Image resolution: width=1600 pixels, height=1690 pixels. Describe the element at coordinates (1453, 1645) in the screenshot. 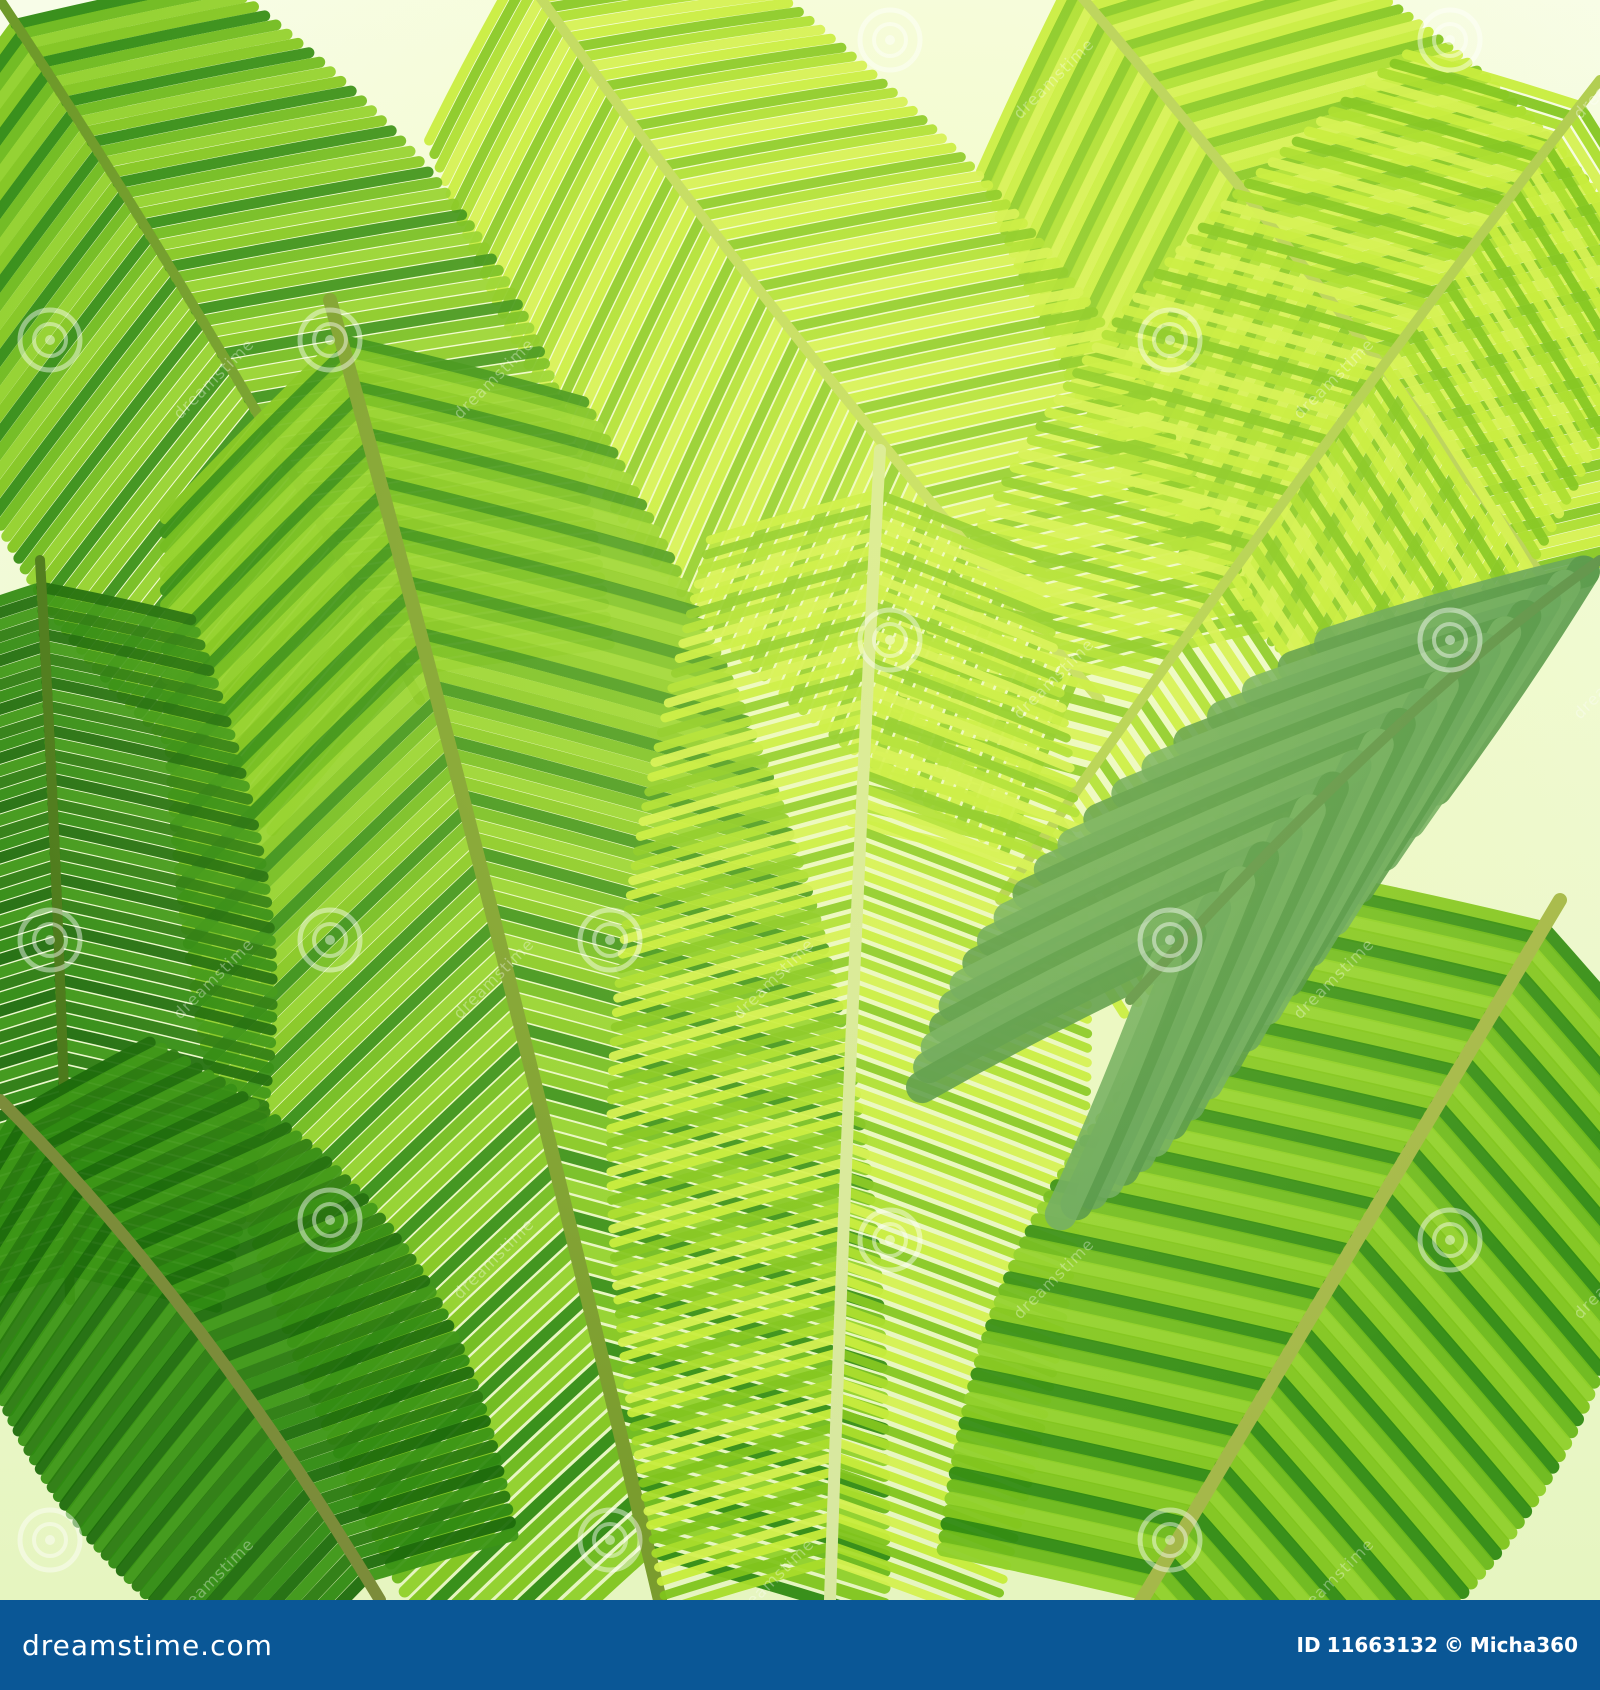

I see `copyright-symbol: ©` at that location.